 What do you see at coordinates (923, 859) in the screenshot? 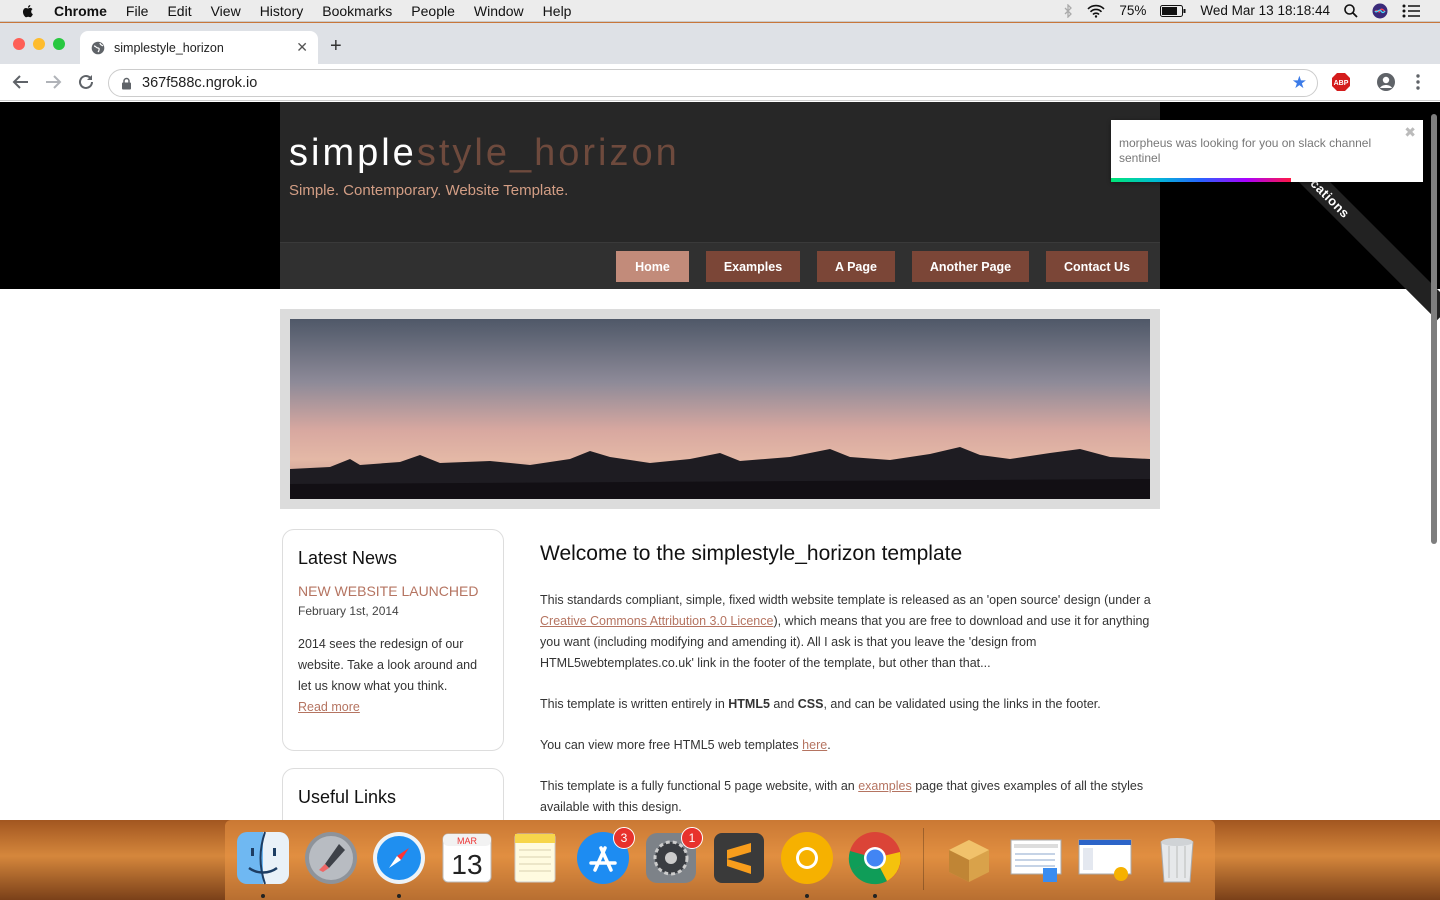
I see `dock-separator` at bounding box center [923, 859].